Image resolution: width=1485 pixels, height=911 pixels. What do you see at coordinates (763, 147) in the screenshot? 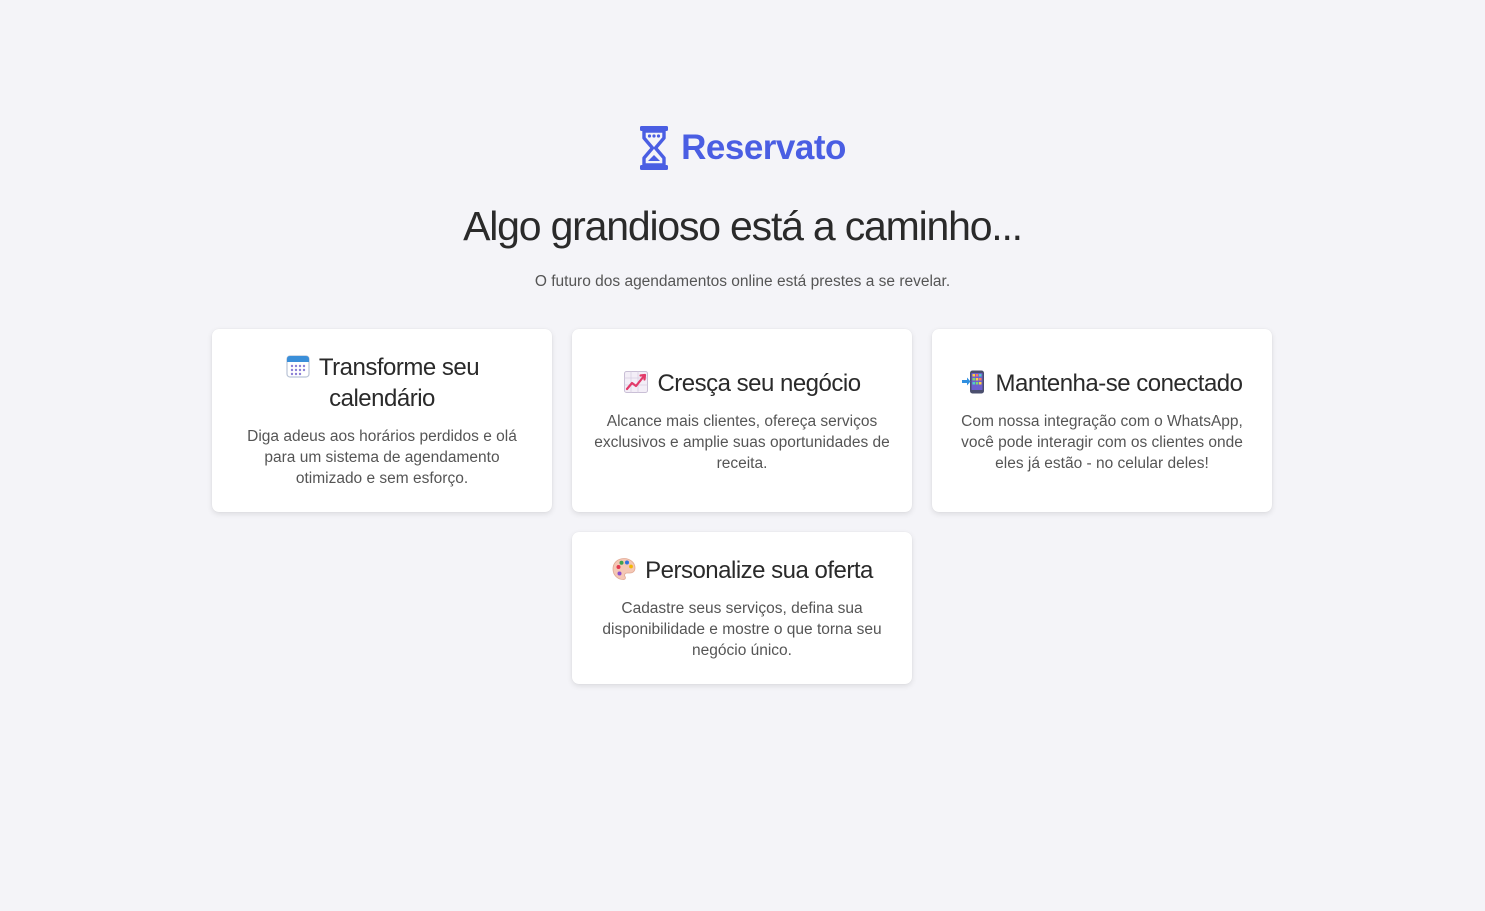
I see `brand-name: Reservato` at bounding box center [763, 147].